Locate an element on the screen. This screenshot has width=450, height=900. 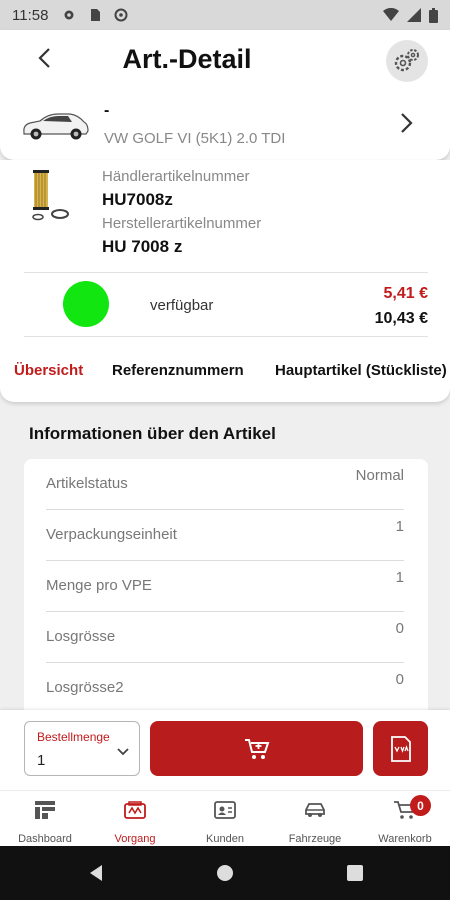
kva-document-icon is located at coordinates (400, 748).